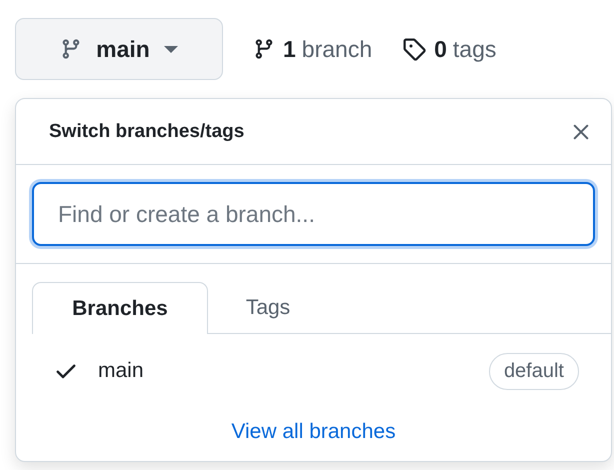 The height and width of the screenshot is (470, 614). I want to click on branch-icon, so click(264, 49).